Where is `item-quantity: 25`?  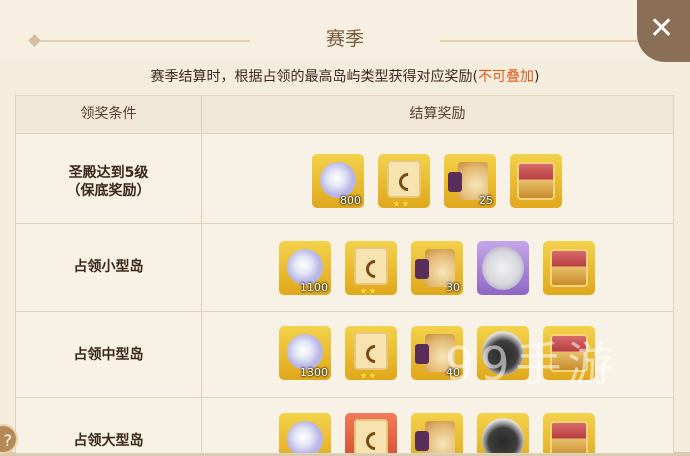
item-quantity: 25 is located at coordinates (486, 200).